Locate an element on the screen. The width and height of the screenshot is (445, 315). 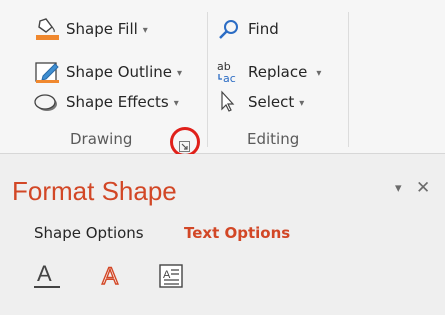
shape-fill-button: Shape Fill ▾ is located at coordinates (91, 29).